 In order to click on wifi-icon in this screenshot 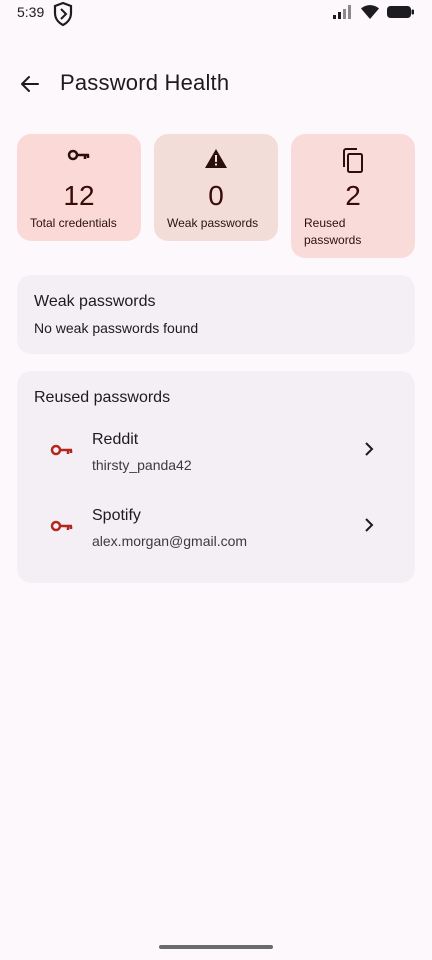, I will do `click(370, 12)`.